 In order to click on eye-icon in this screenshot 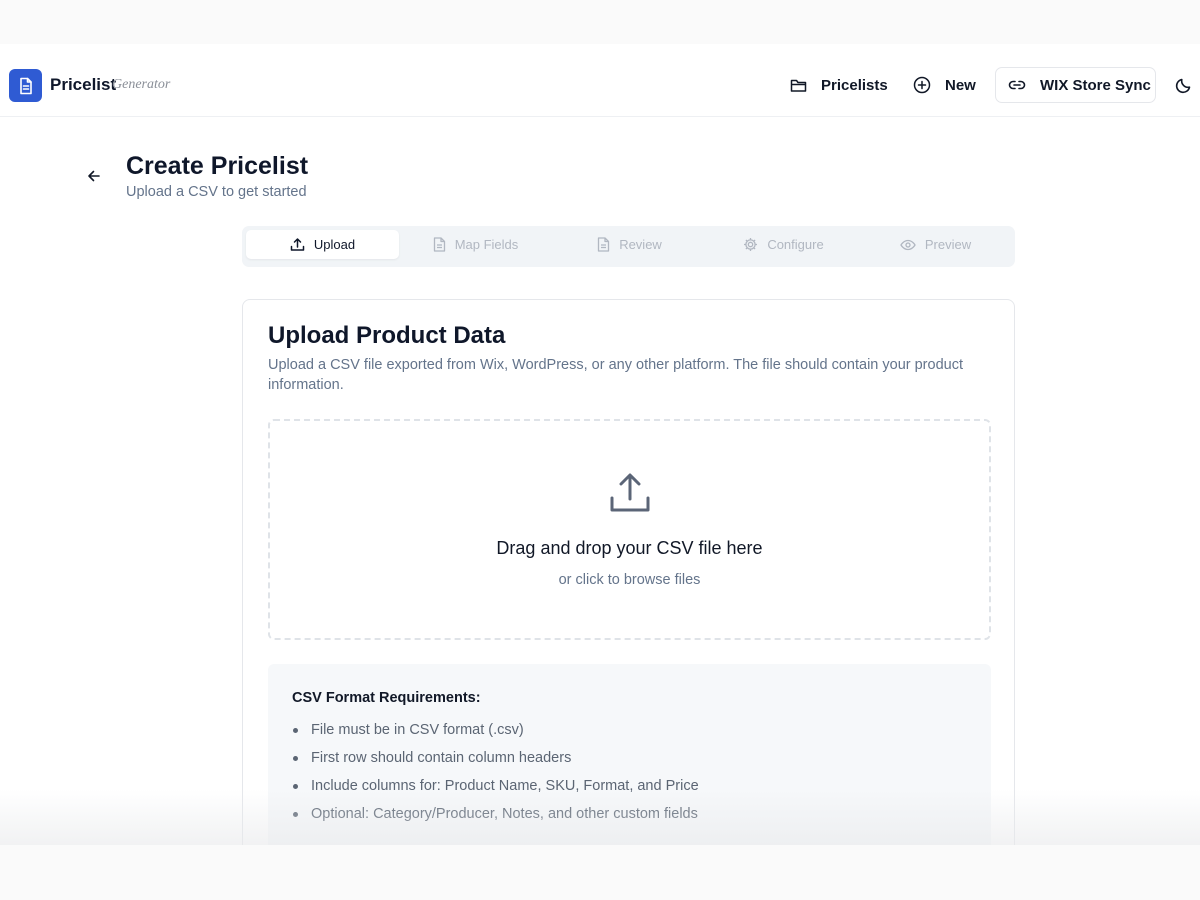, I will do `click(908, 244)`.